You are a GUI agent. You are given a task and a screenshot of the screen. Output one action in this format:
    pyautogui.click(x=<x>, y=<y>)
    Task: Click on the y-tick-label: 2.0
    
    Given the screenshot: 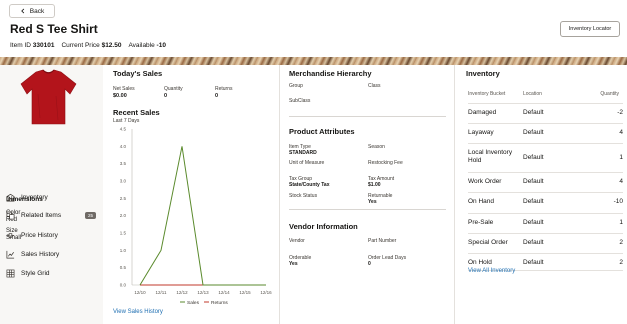 What is the action you would take?
    pyautogui.click(x=123, y=215)
    